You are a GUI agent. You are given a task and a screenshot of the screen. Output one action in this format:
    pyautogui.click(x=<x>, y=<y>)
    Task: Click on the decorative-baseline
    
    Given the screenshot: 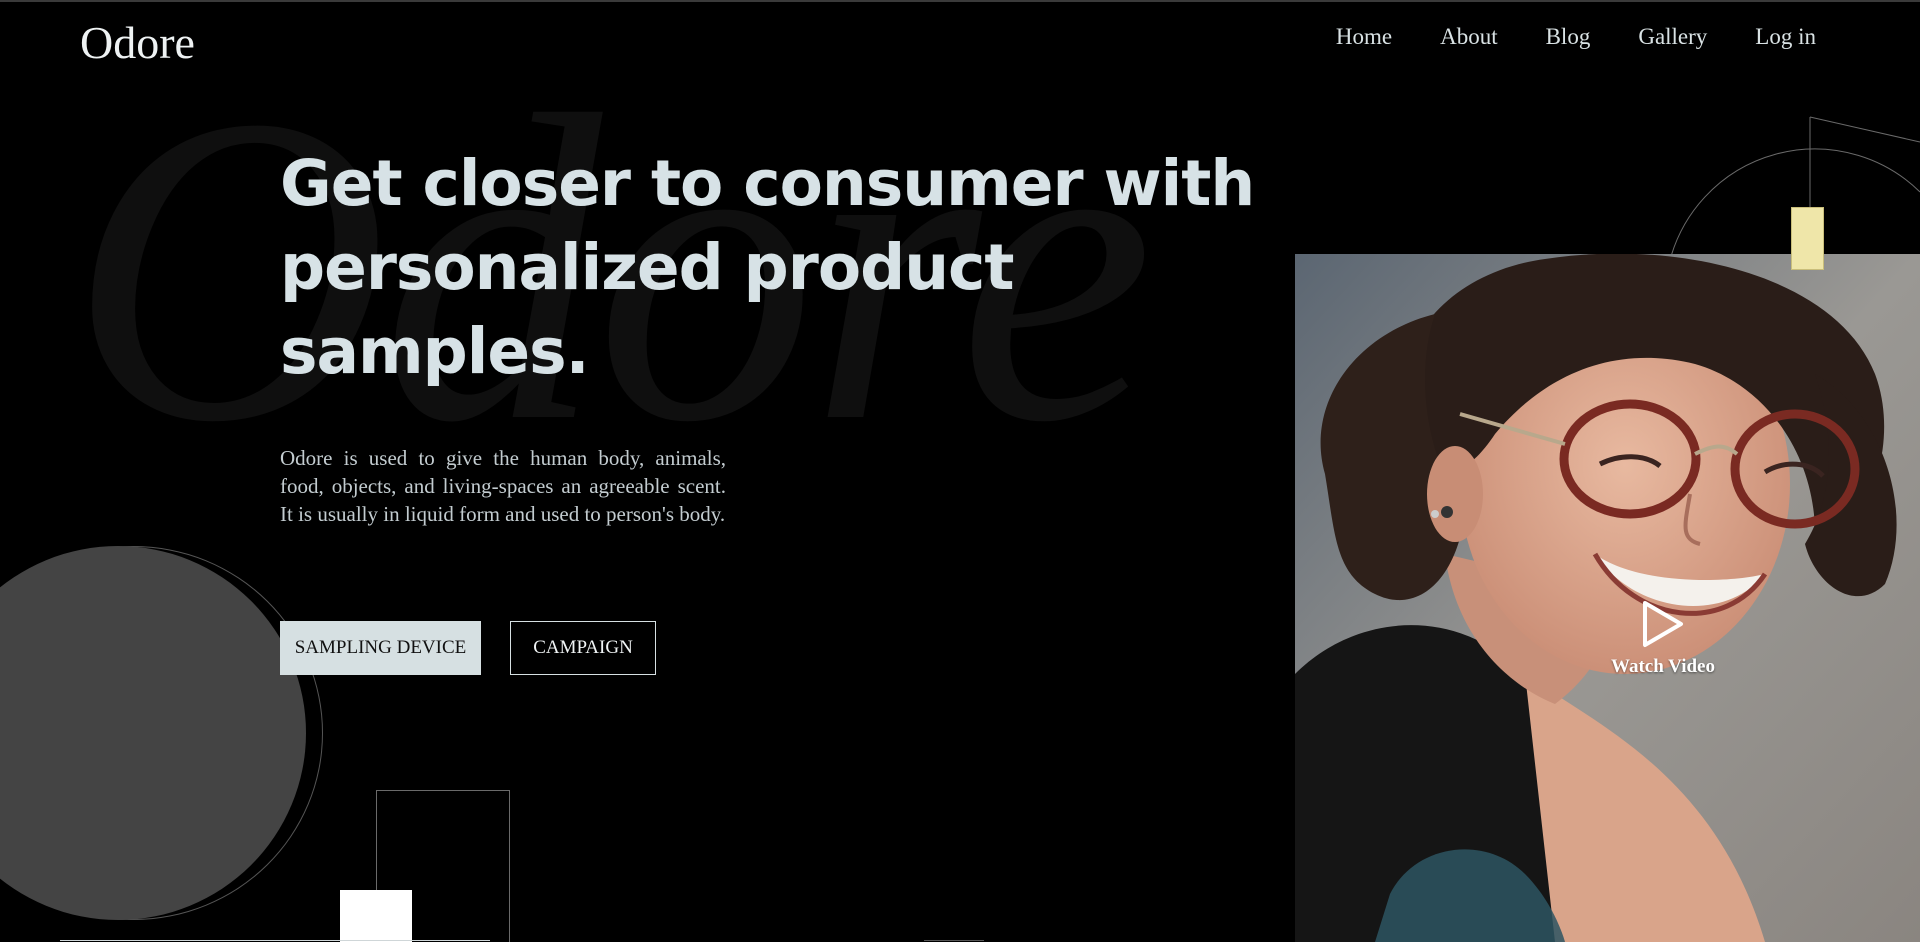 What is the action you would take?
    pyautogui.click(x=275, y=940)
    